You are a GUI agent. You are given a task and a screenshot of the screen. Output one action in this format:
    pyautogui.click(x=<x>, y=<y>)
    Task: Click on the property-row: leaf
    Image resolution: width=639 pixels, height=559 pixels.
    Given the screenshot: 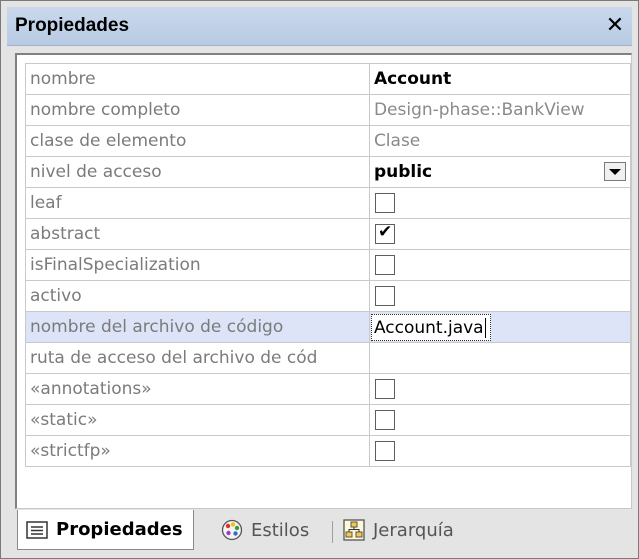 What is the action you would take?
    pyautogui.click(x=328, y=203)
    